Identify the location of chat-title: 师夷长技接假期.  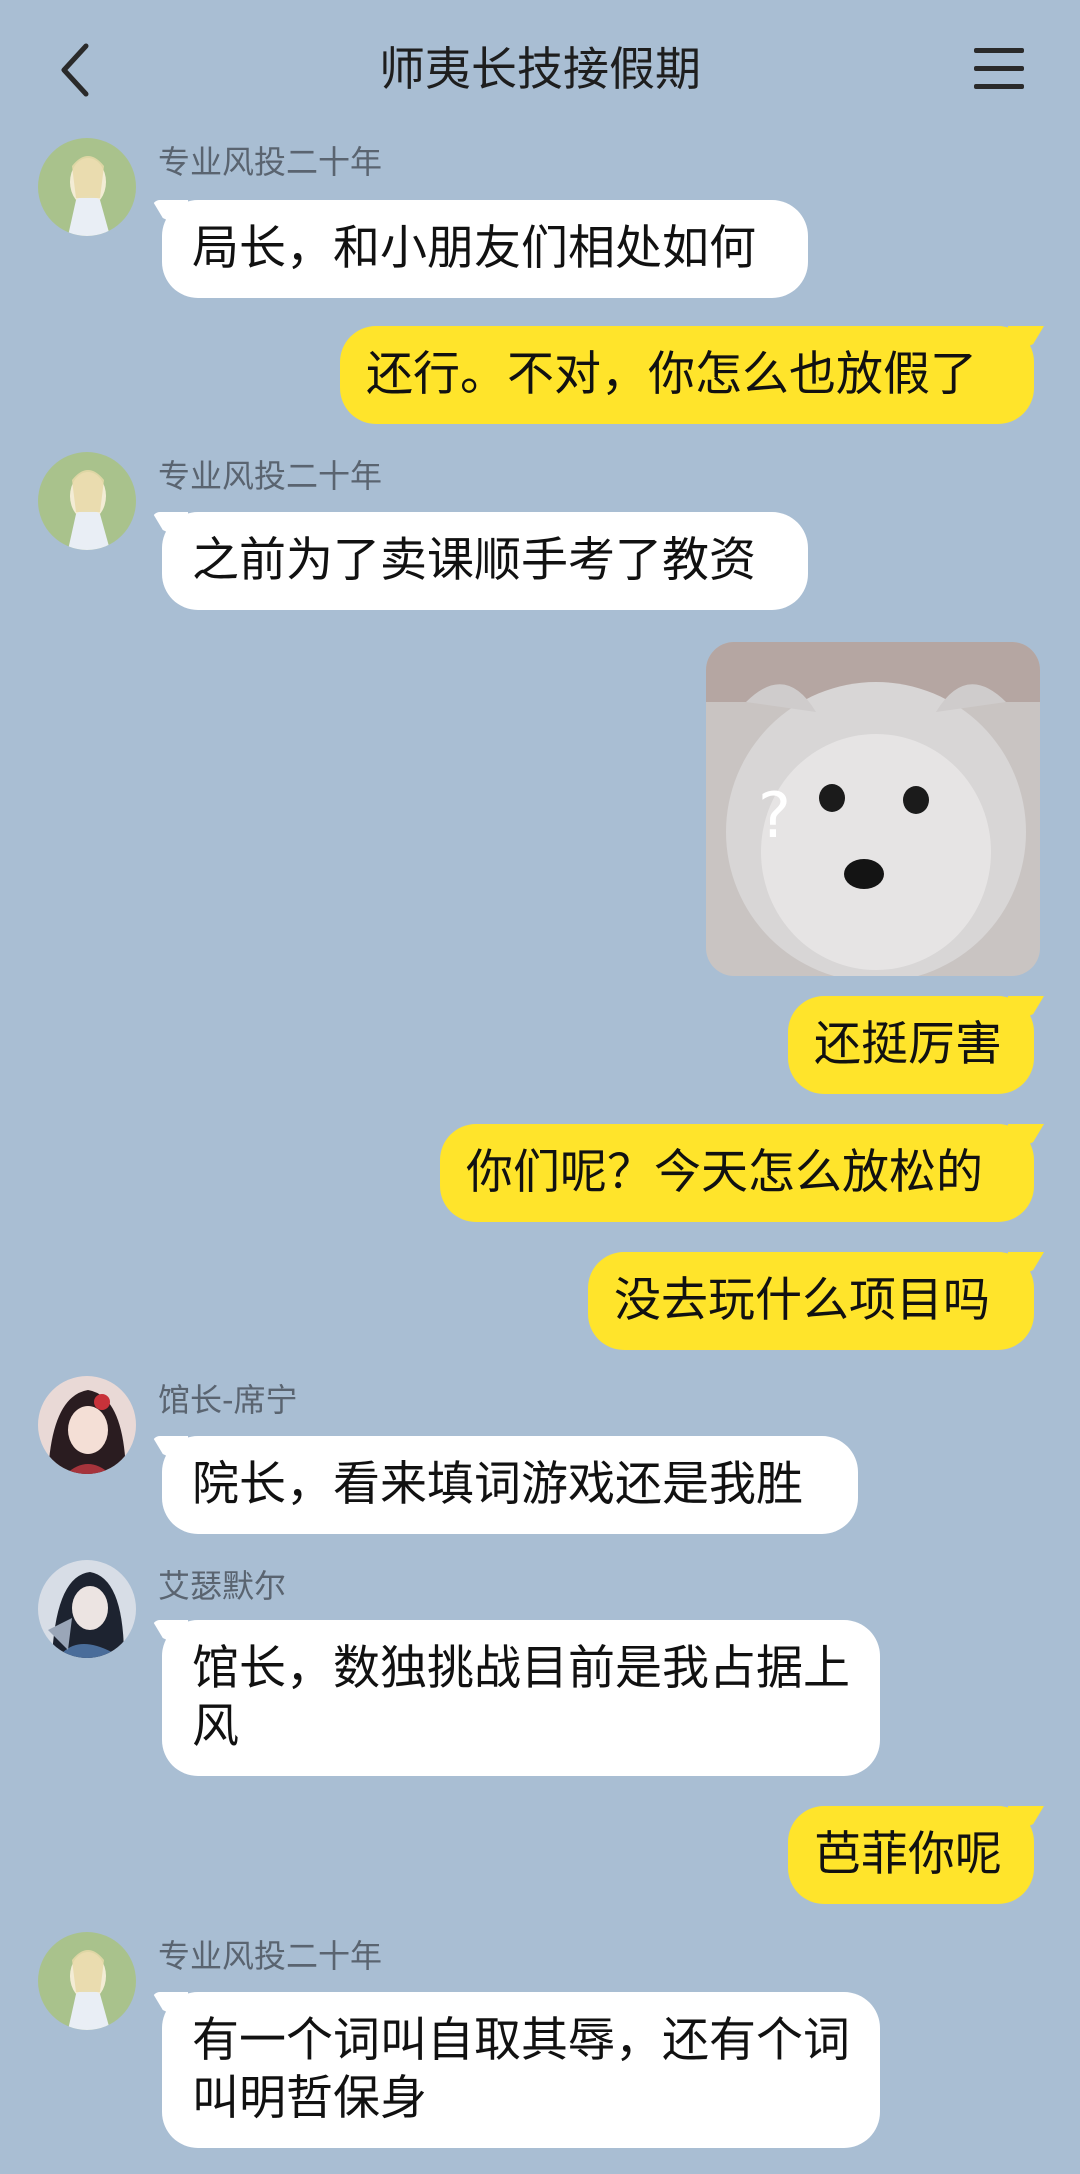
(540, 69).